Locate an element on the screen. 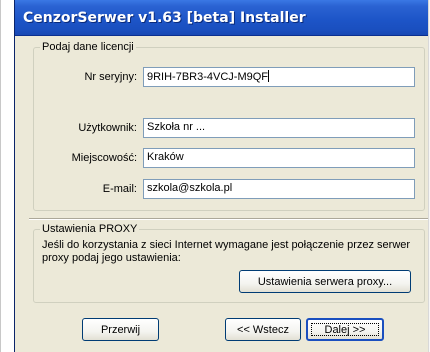 The height and width of the screenshot is (352, 430). license-group-legend: Podaj dane licencji is located at coordinates (88, 47).